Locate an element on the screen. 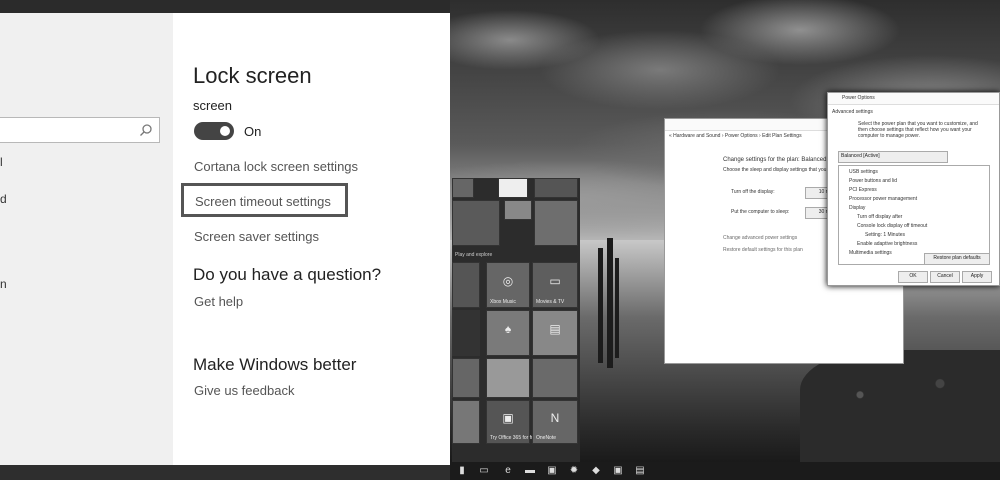  tile-label: Movies & TV is located at coordinates (550, 302).